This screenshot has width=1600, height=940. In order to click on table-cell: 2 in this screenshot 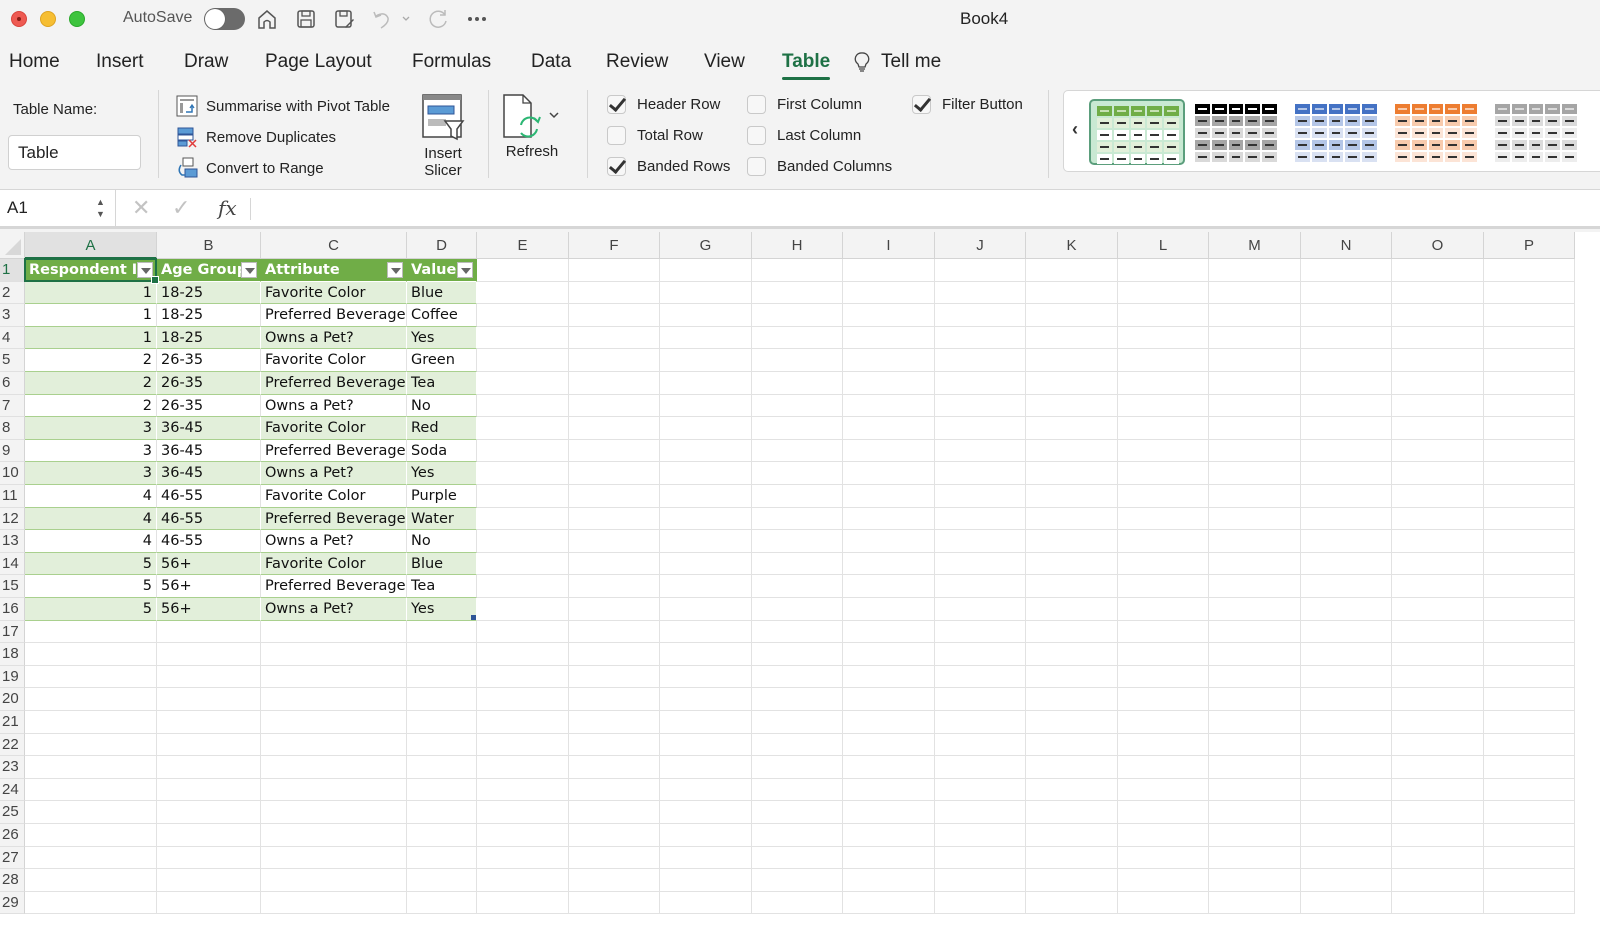, I will do `click(91, 383)`.